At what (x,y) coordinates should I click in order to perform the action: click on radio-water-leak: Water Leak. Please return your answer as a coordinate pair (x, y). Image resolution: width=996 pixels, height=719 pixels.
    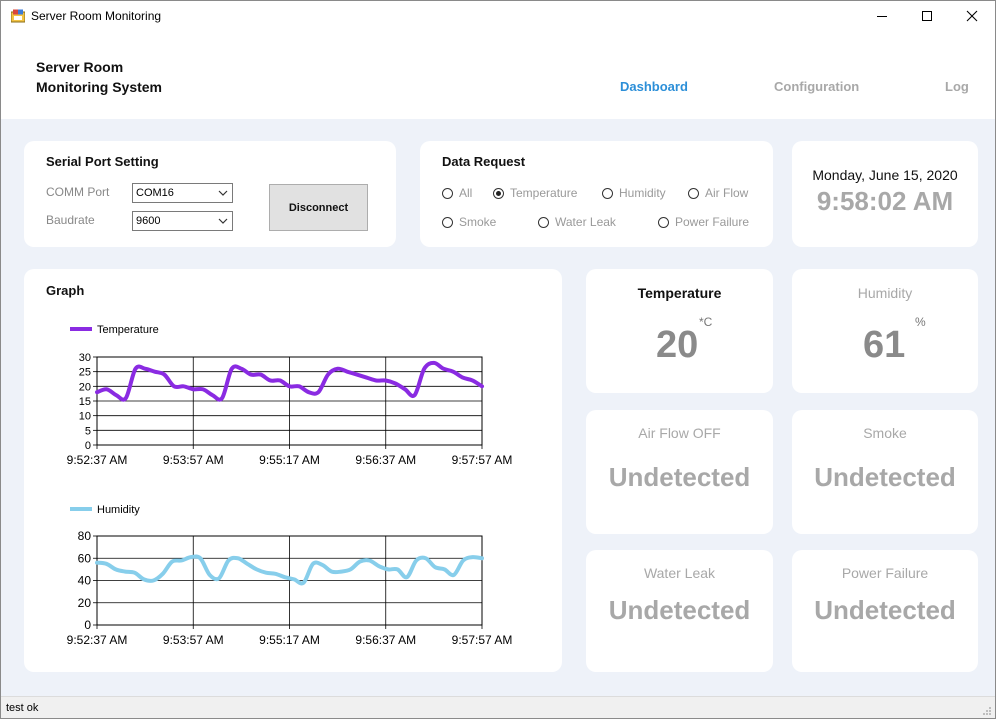
    Looking at the image, I should click on (577, 222).